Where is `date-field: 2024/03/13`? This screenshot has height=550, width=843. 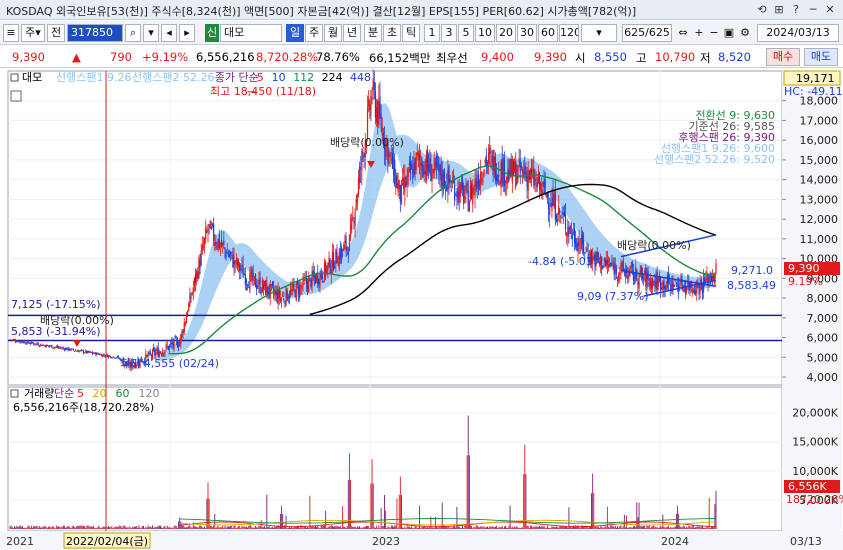
date-field: 2024/03/13 is located at coordinates (798, 33).